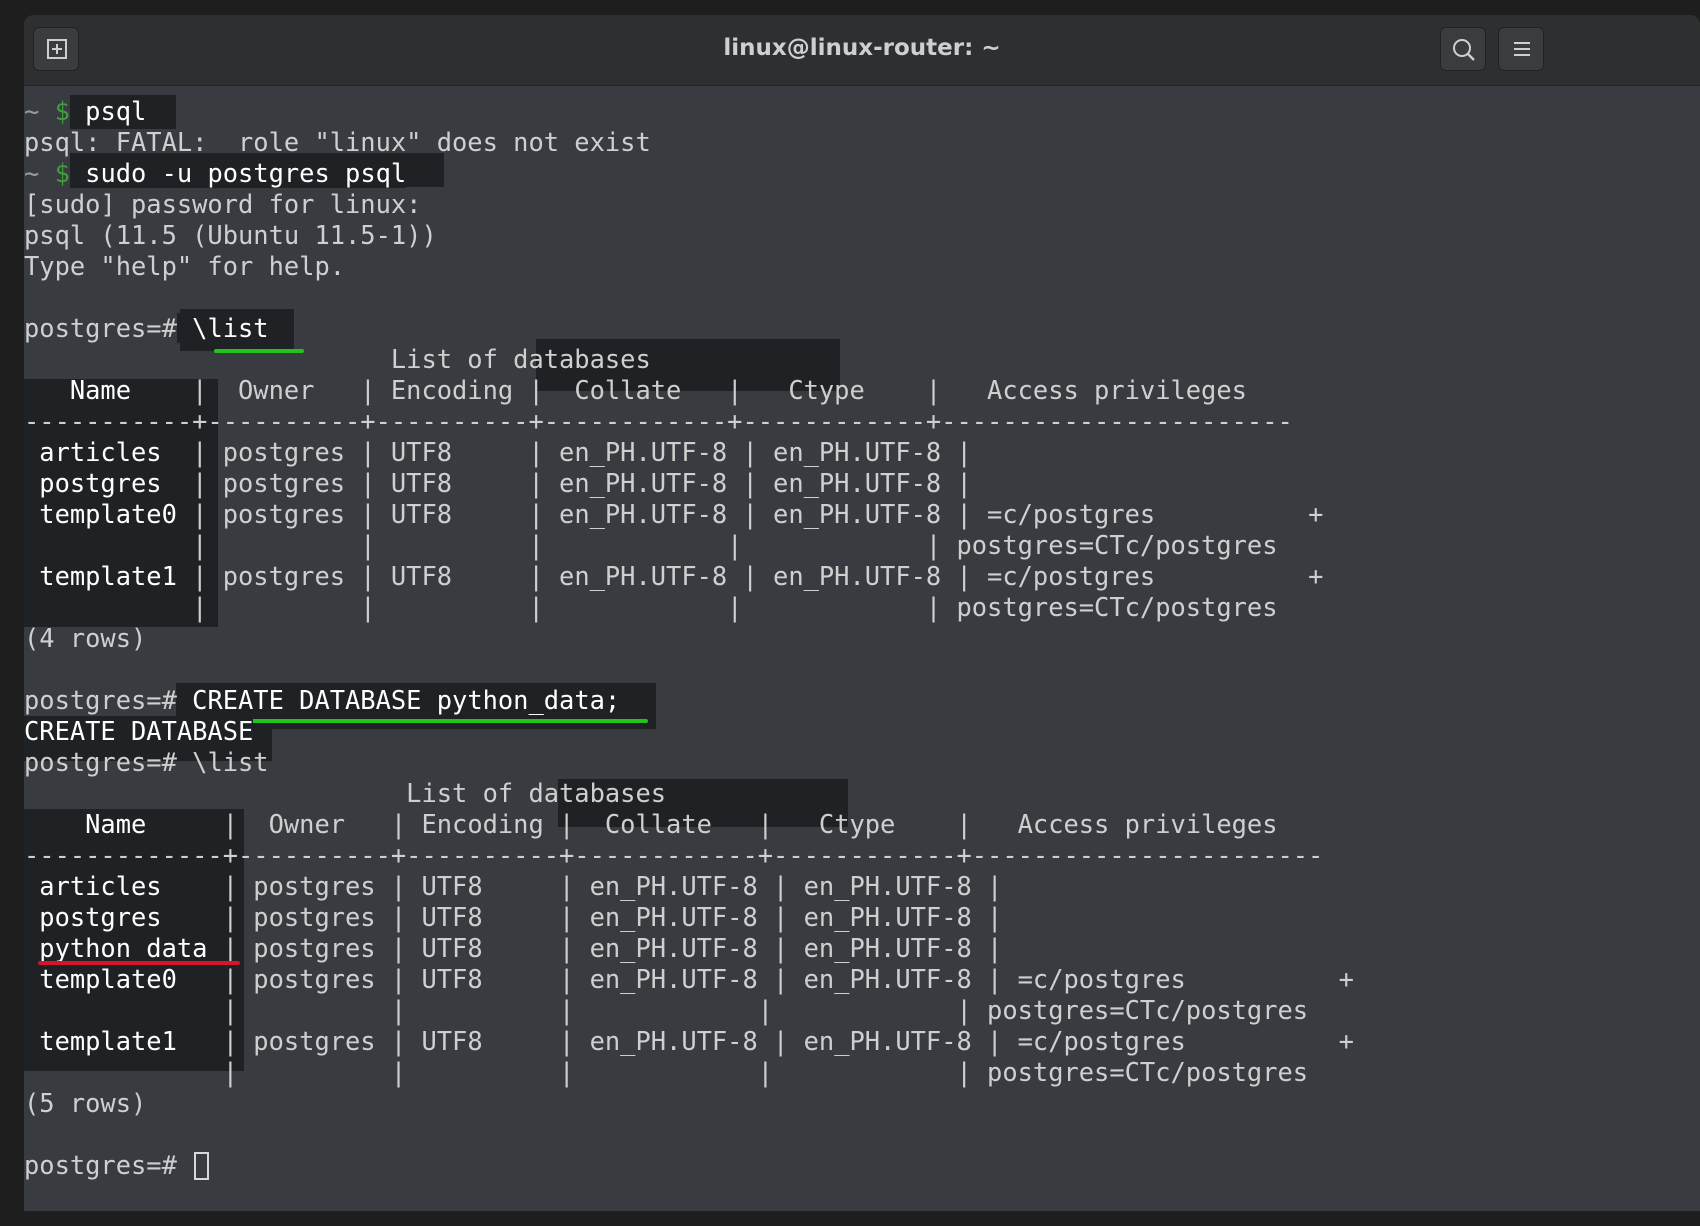 The width and height of the screenshot is (1700, 1226). I want to click on command-text: psql, so click(108, 111).